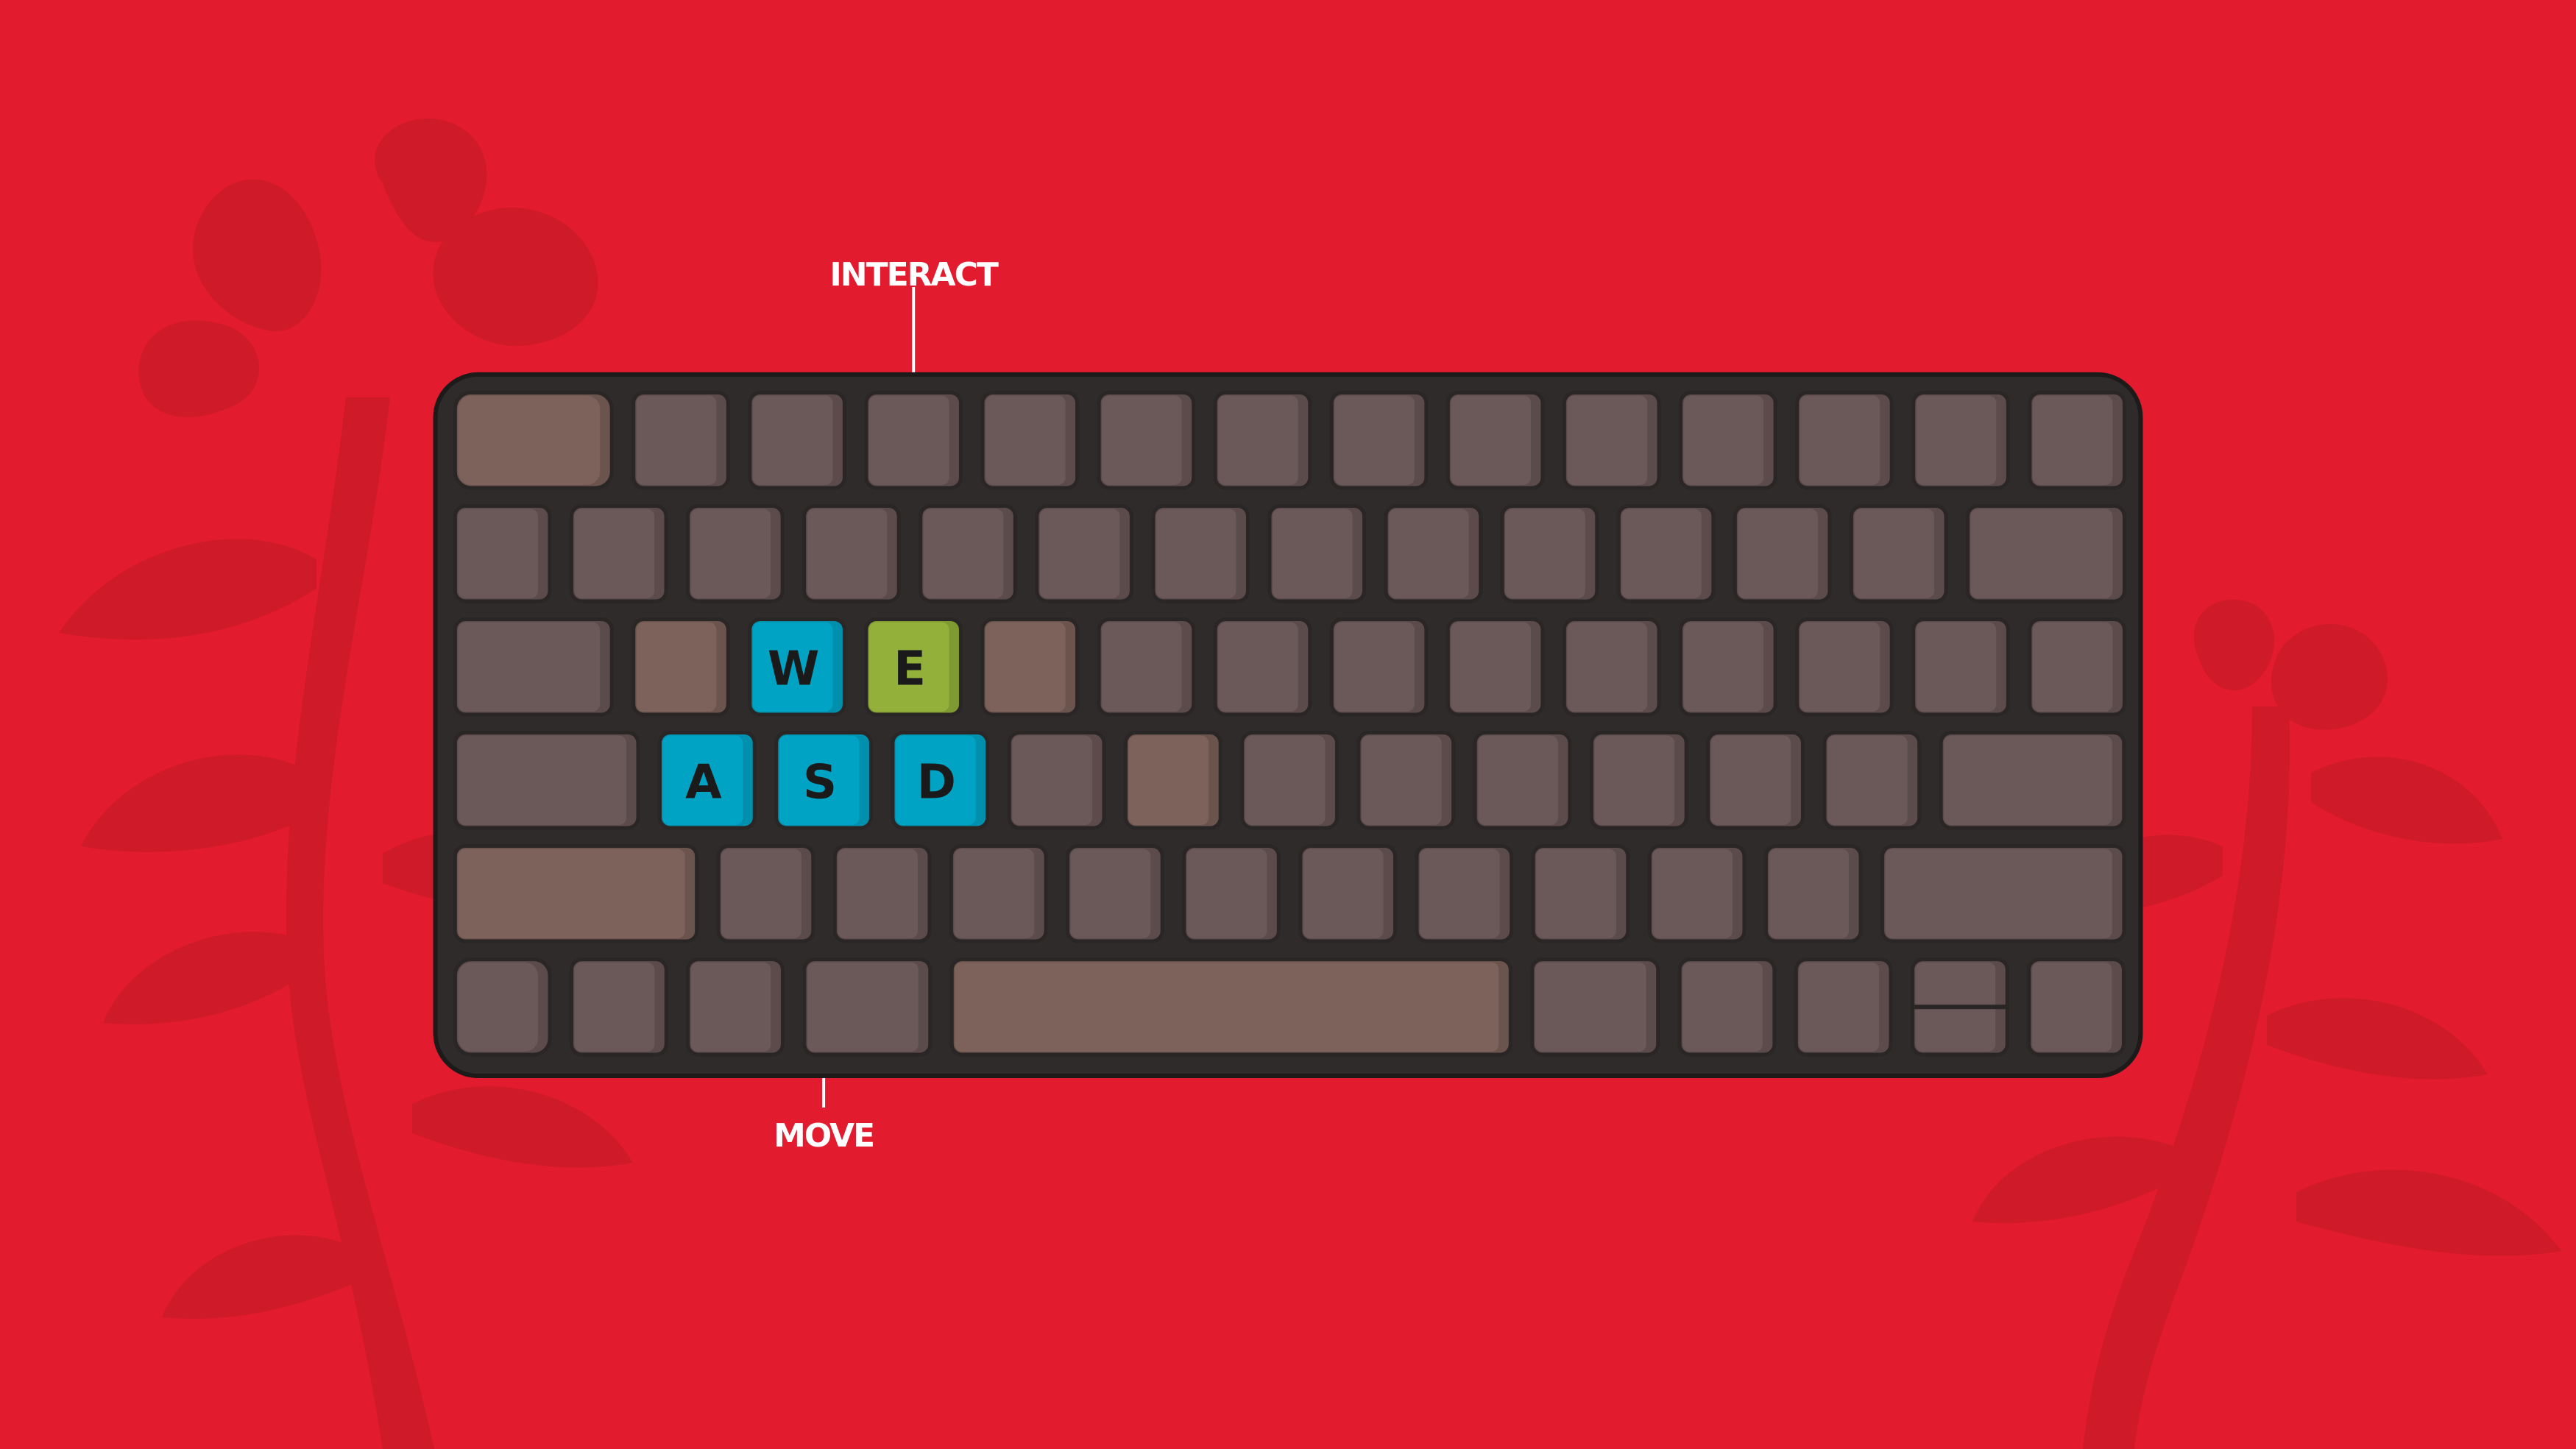  What do you see at coordinates (1459, 894) in the screenshot?
I see `key-r5-8-face` at bounding box center [1459, 894].